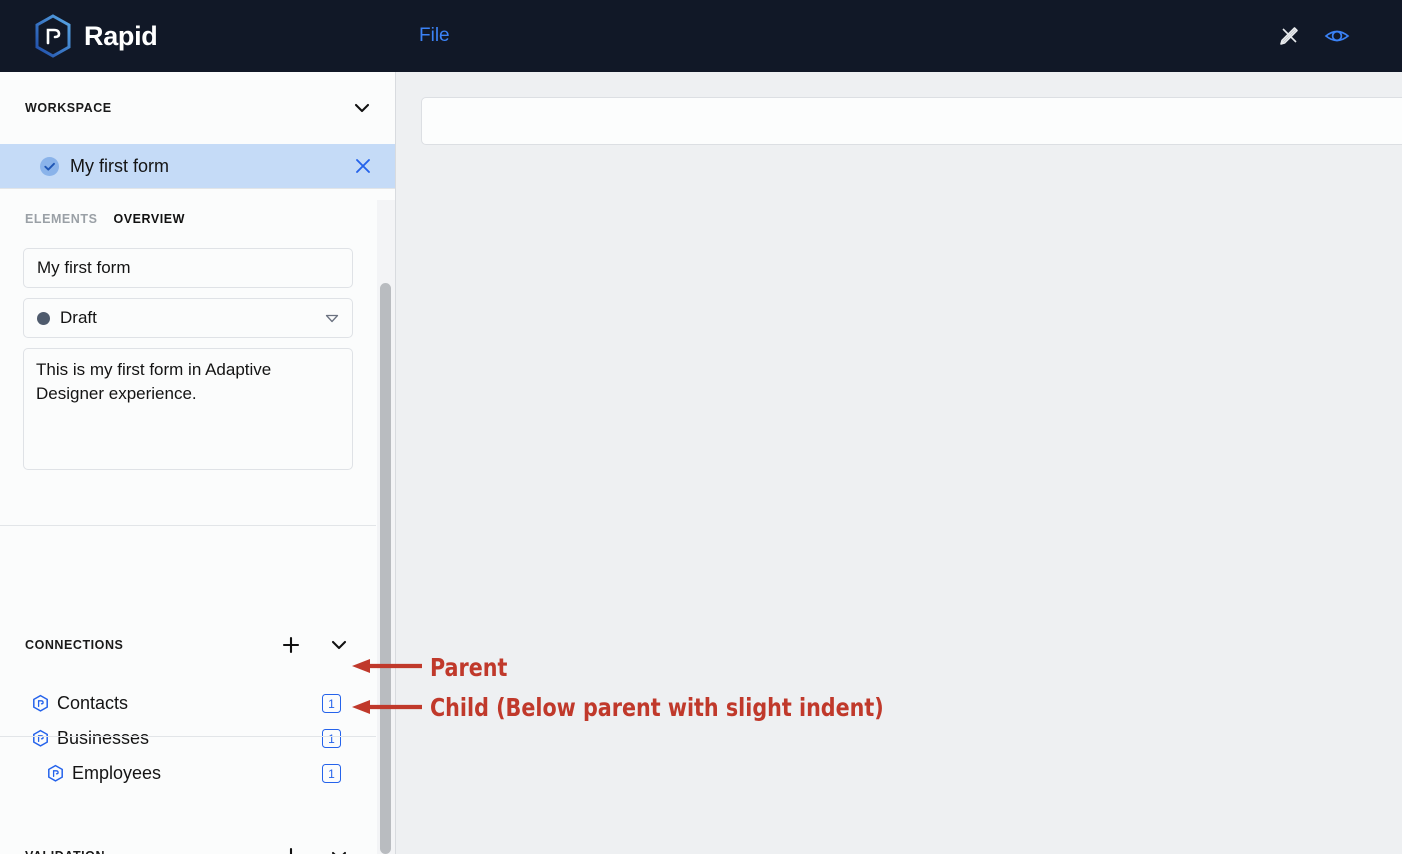  What do you see at coordinates (387, 707) in the screenshot?
I see `annotation-arrow-child` at bounding box center [387, 707].